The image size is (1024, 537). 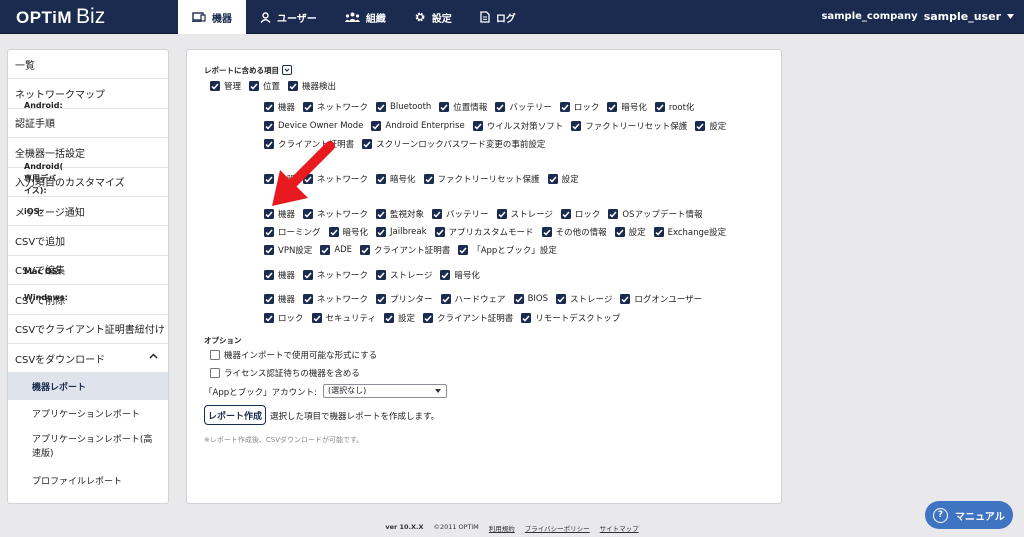 I want to click on sidebar-item-csv-add: CSVで追加, so click(x=88, y=241).